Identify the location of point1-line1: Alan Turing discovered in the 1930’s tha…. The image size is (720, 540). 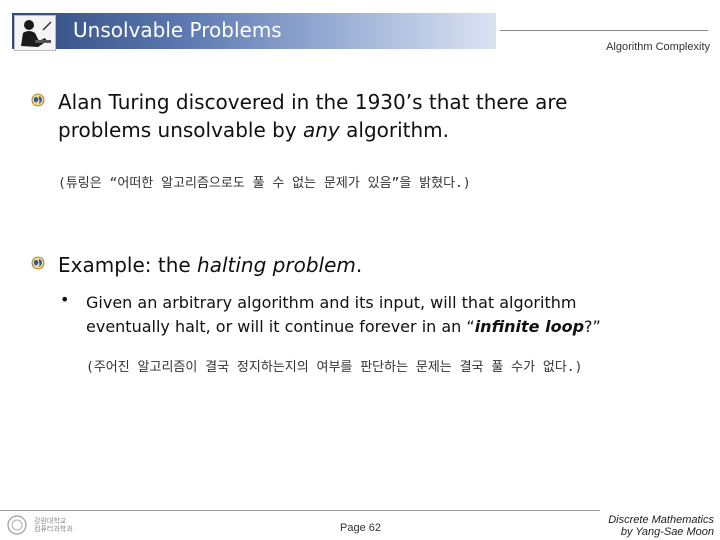
(313, 102).